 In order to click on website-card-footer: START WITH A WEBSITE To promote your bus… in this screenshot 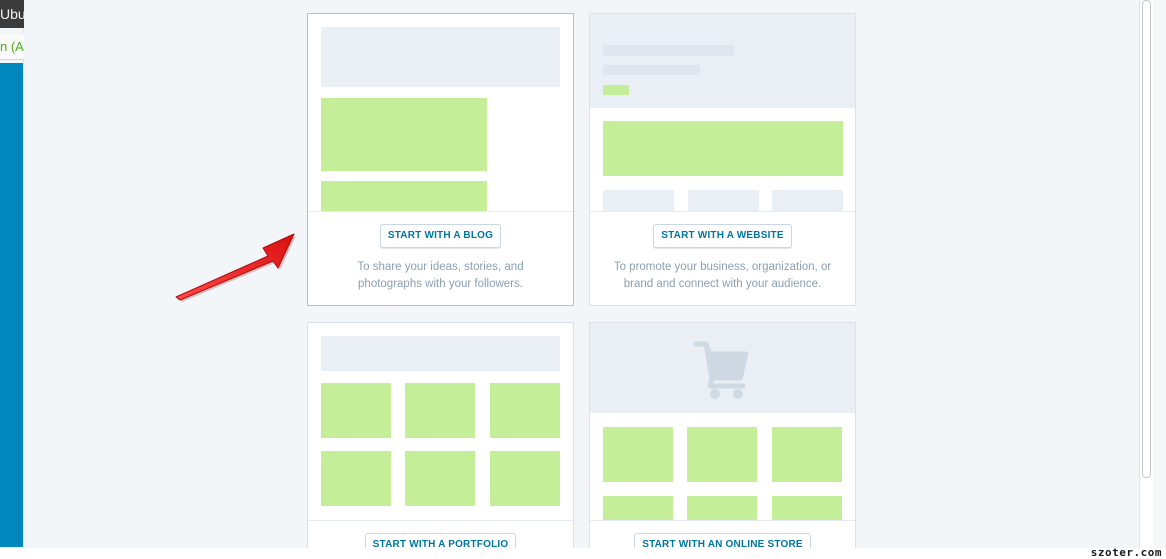, I will do `click(722, 258)`.